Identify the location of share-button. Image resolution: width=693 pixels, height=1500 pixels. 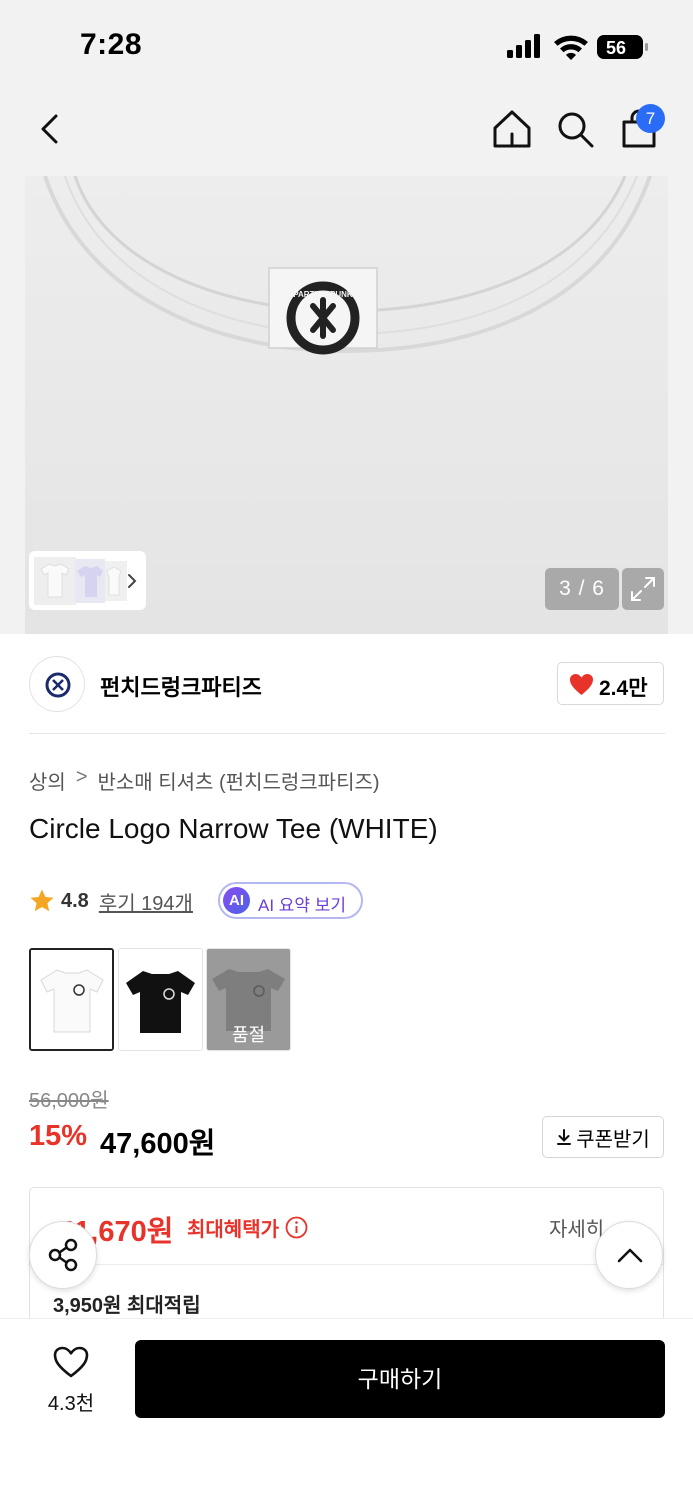
(63, 1255).